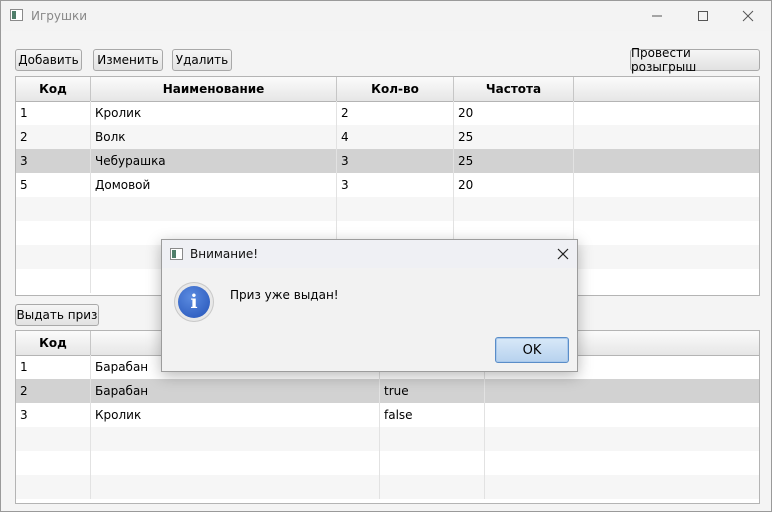 This screenshot has width=772, height=512. Describe the element at coordinates (214, 185) in the screenshot. I see `cell-name: Домовой` at that location.